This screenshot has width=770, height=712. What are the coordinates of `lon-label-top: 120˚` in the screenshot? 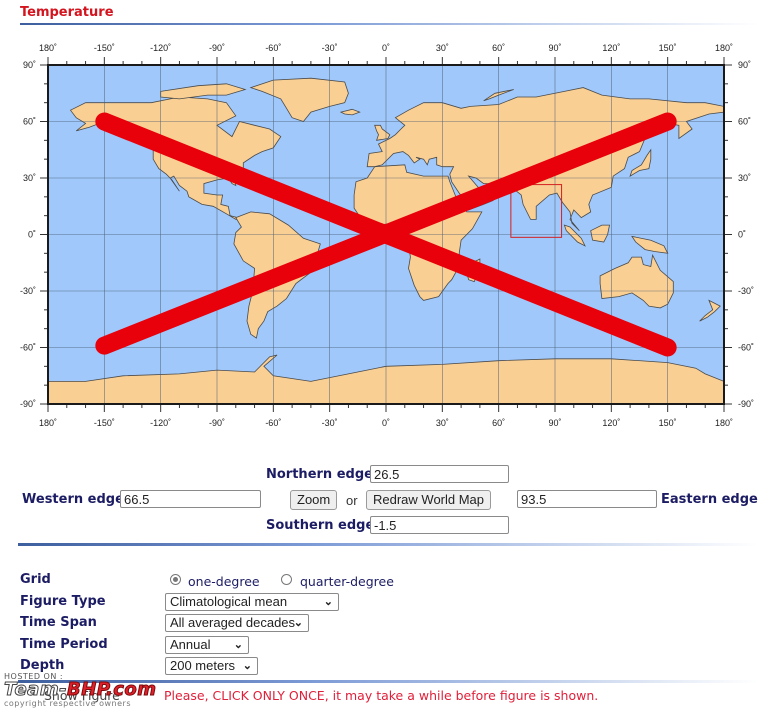 It's located at (611, 48).